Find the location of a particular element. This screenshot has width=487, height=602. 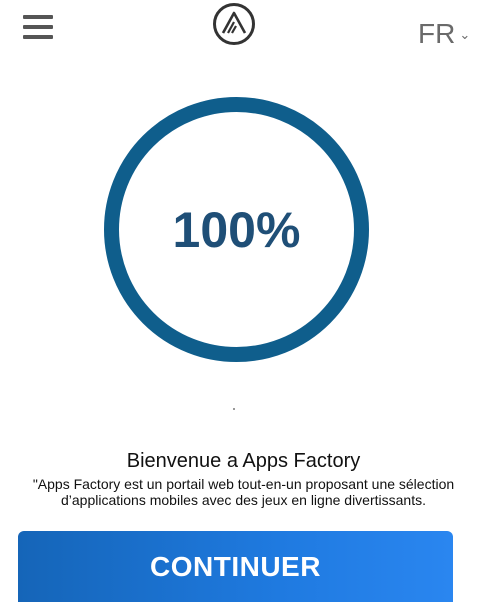

language-label: FR is located at coordinates (437, 33).